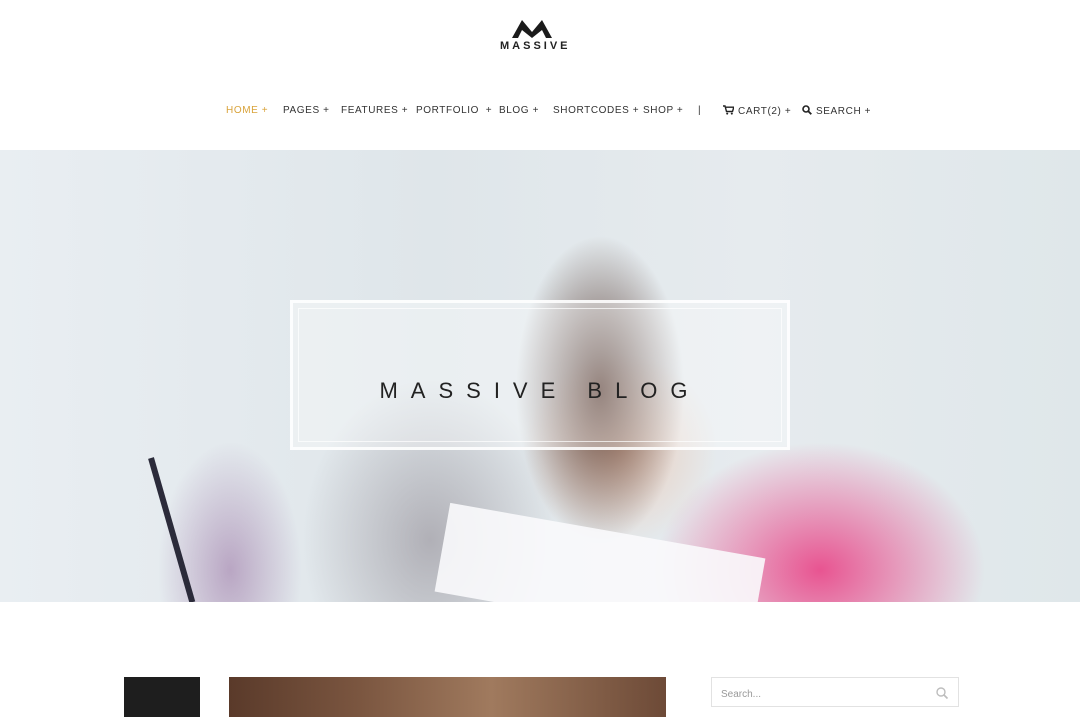 The width and height of the screenshot is (1080, 717). Describe the element at coordinates (596, 110) in the screenshot. I see `nav-item-shortcodes: SHORTCODES +` at that location.